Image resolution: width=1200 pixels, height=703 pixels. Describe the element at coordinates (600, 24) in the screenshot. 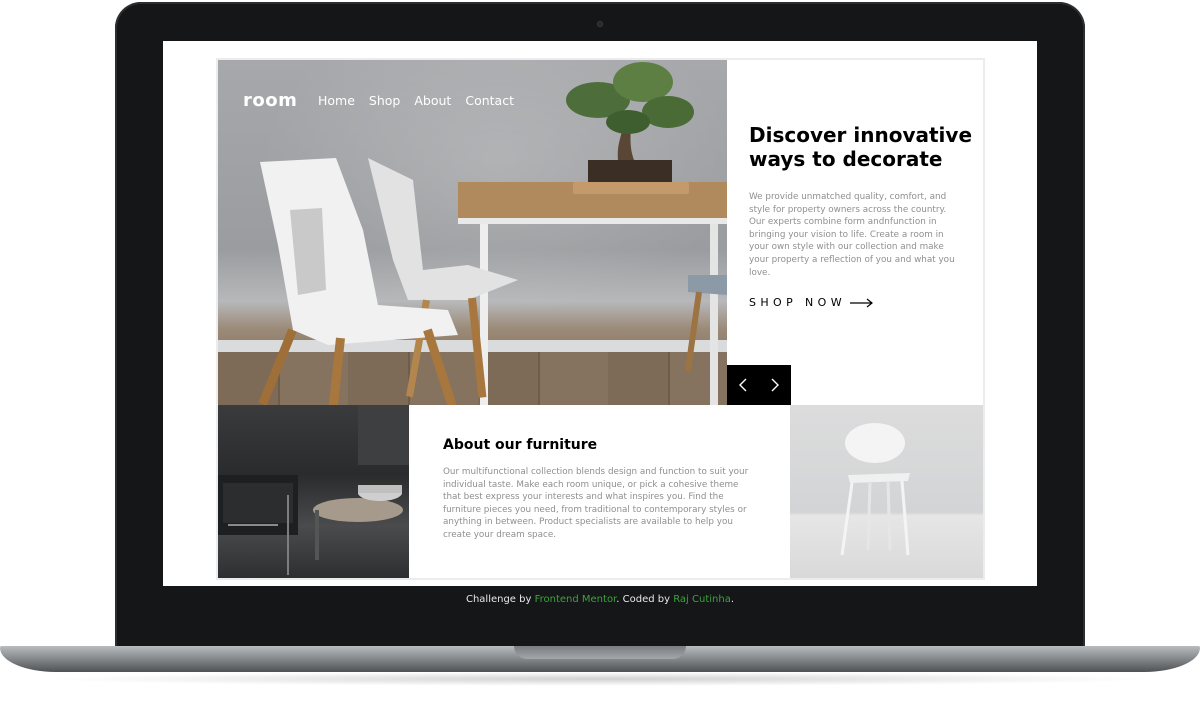

I see `camera-dot` at that location.